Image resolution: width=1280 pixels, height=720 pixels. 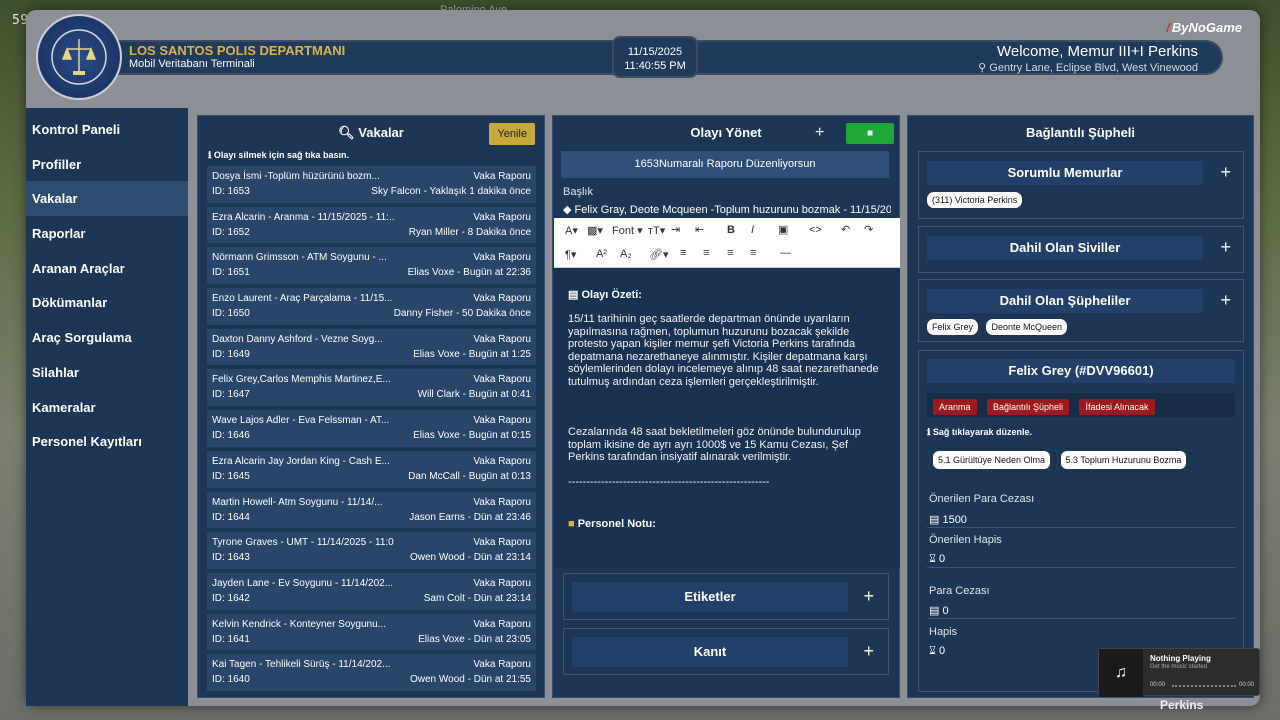 What do you see at coordinates (955, 407) in the screenshot?
I see `flag-badge: Aranma` at bounding box center [955, 407].